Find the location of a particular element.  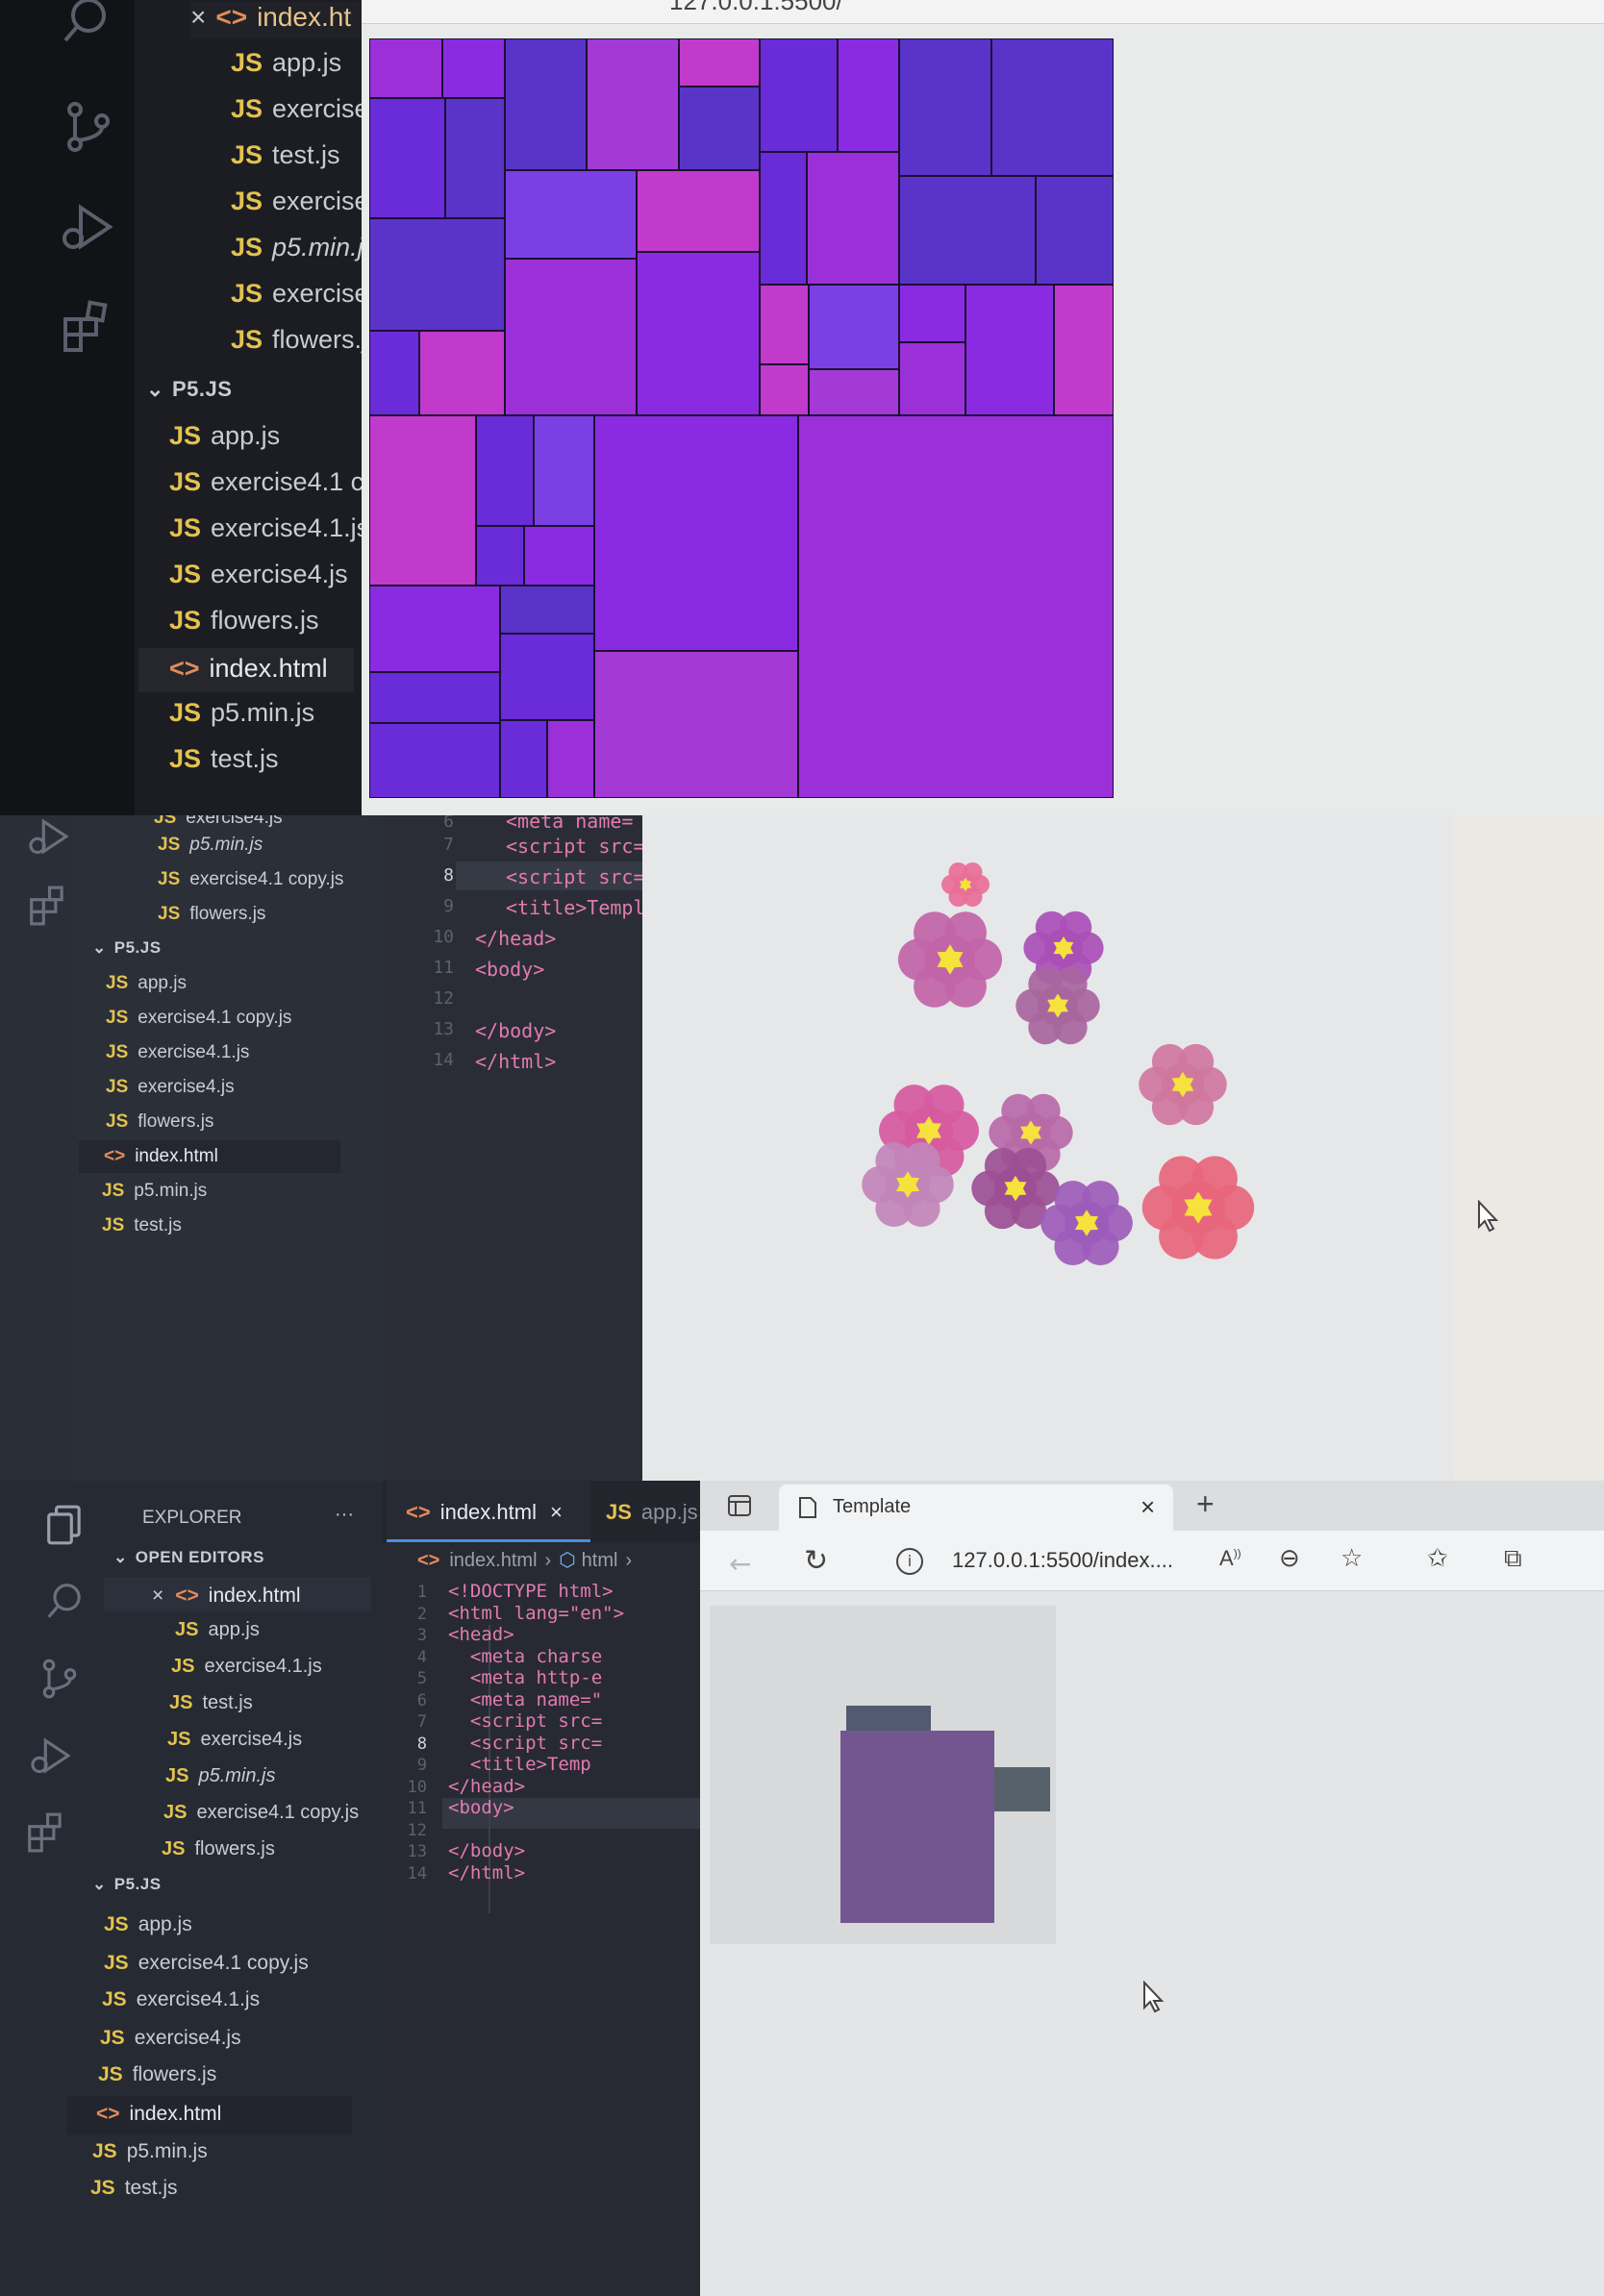

file-label: index.html is located at coordinates (176, 1156).